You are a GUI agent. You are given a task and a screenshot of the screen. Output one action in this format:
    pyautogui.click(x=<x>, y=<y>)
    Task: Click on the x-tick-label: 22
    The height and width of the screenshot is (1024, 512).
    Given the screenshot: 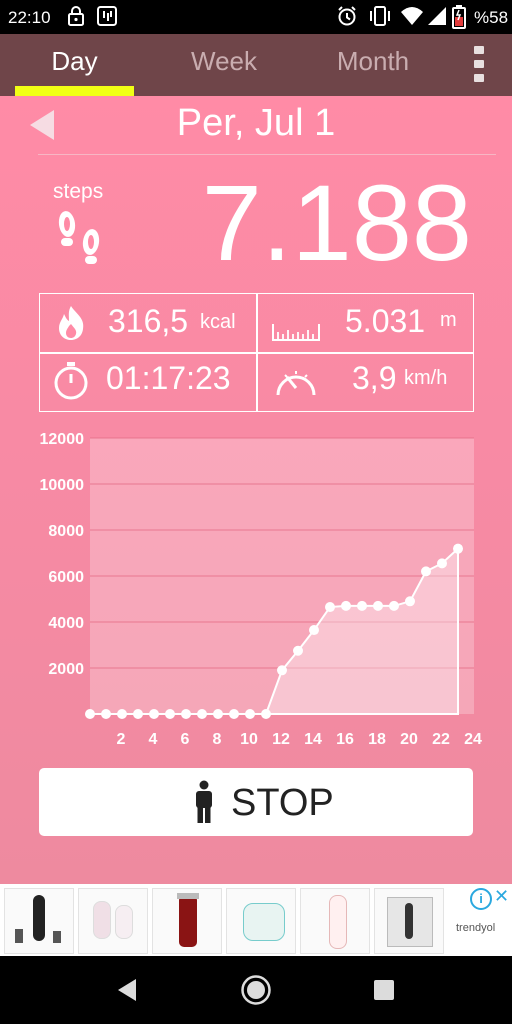 What is the action you would take?
    pyautogui.click(x=441, y=739)
    